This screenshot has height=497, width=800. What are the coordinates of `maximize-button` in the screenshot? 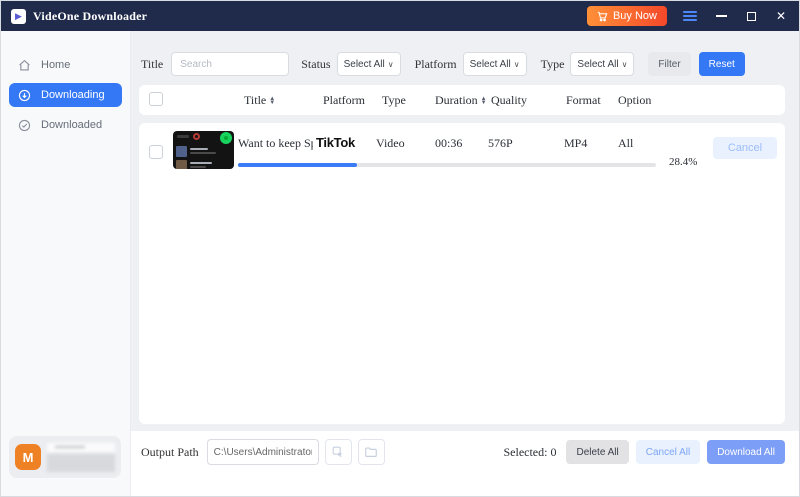 It's located at (751, 16).